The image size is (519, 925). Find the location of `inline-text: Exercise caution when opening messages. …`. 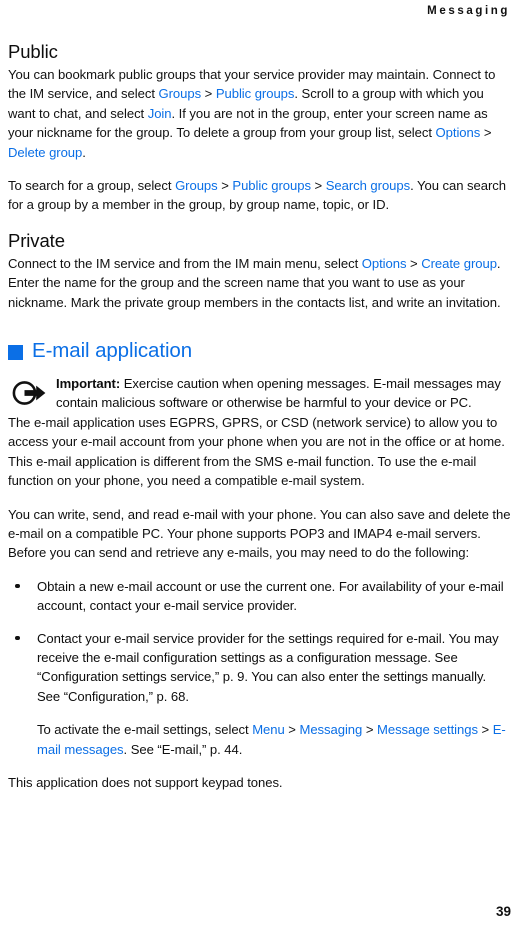

inline-text: Exercise caution when opening messages. … is located at coordinates (278, 393).